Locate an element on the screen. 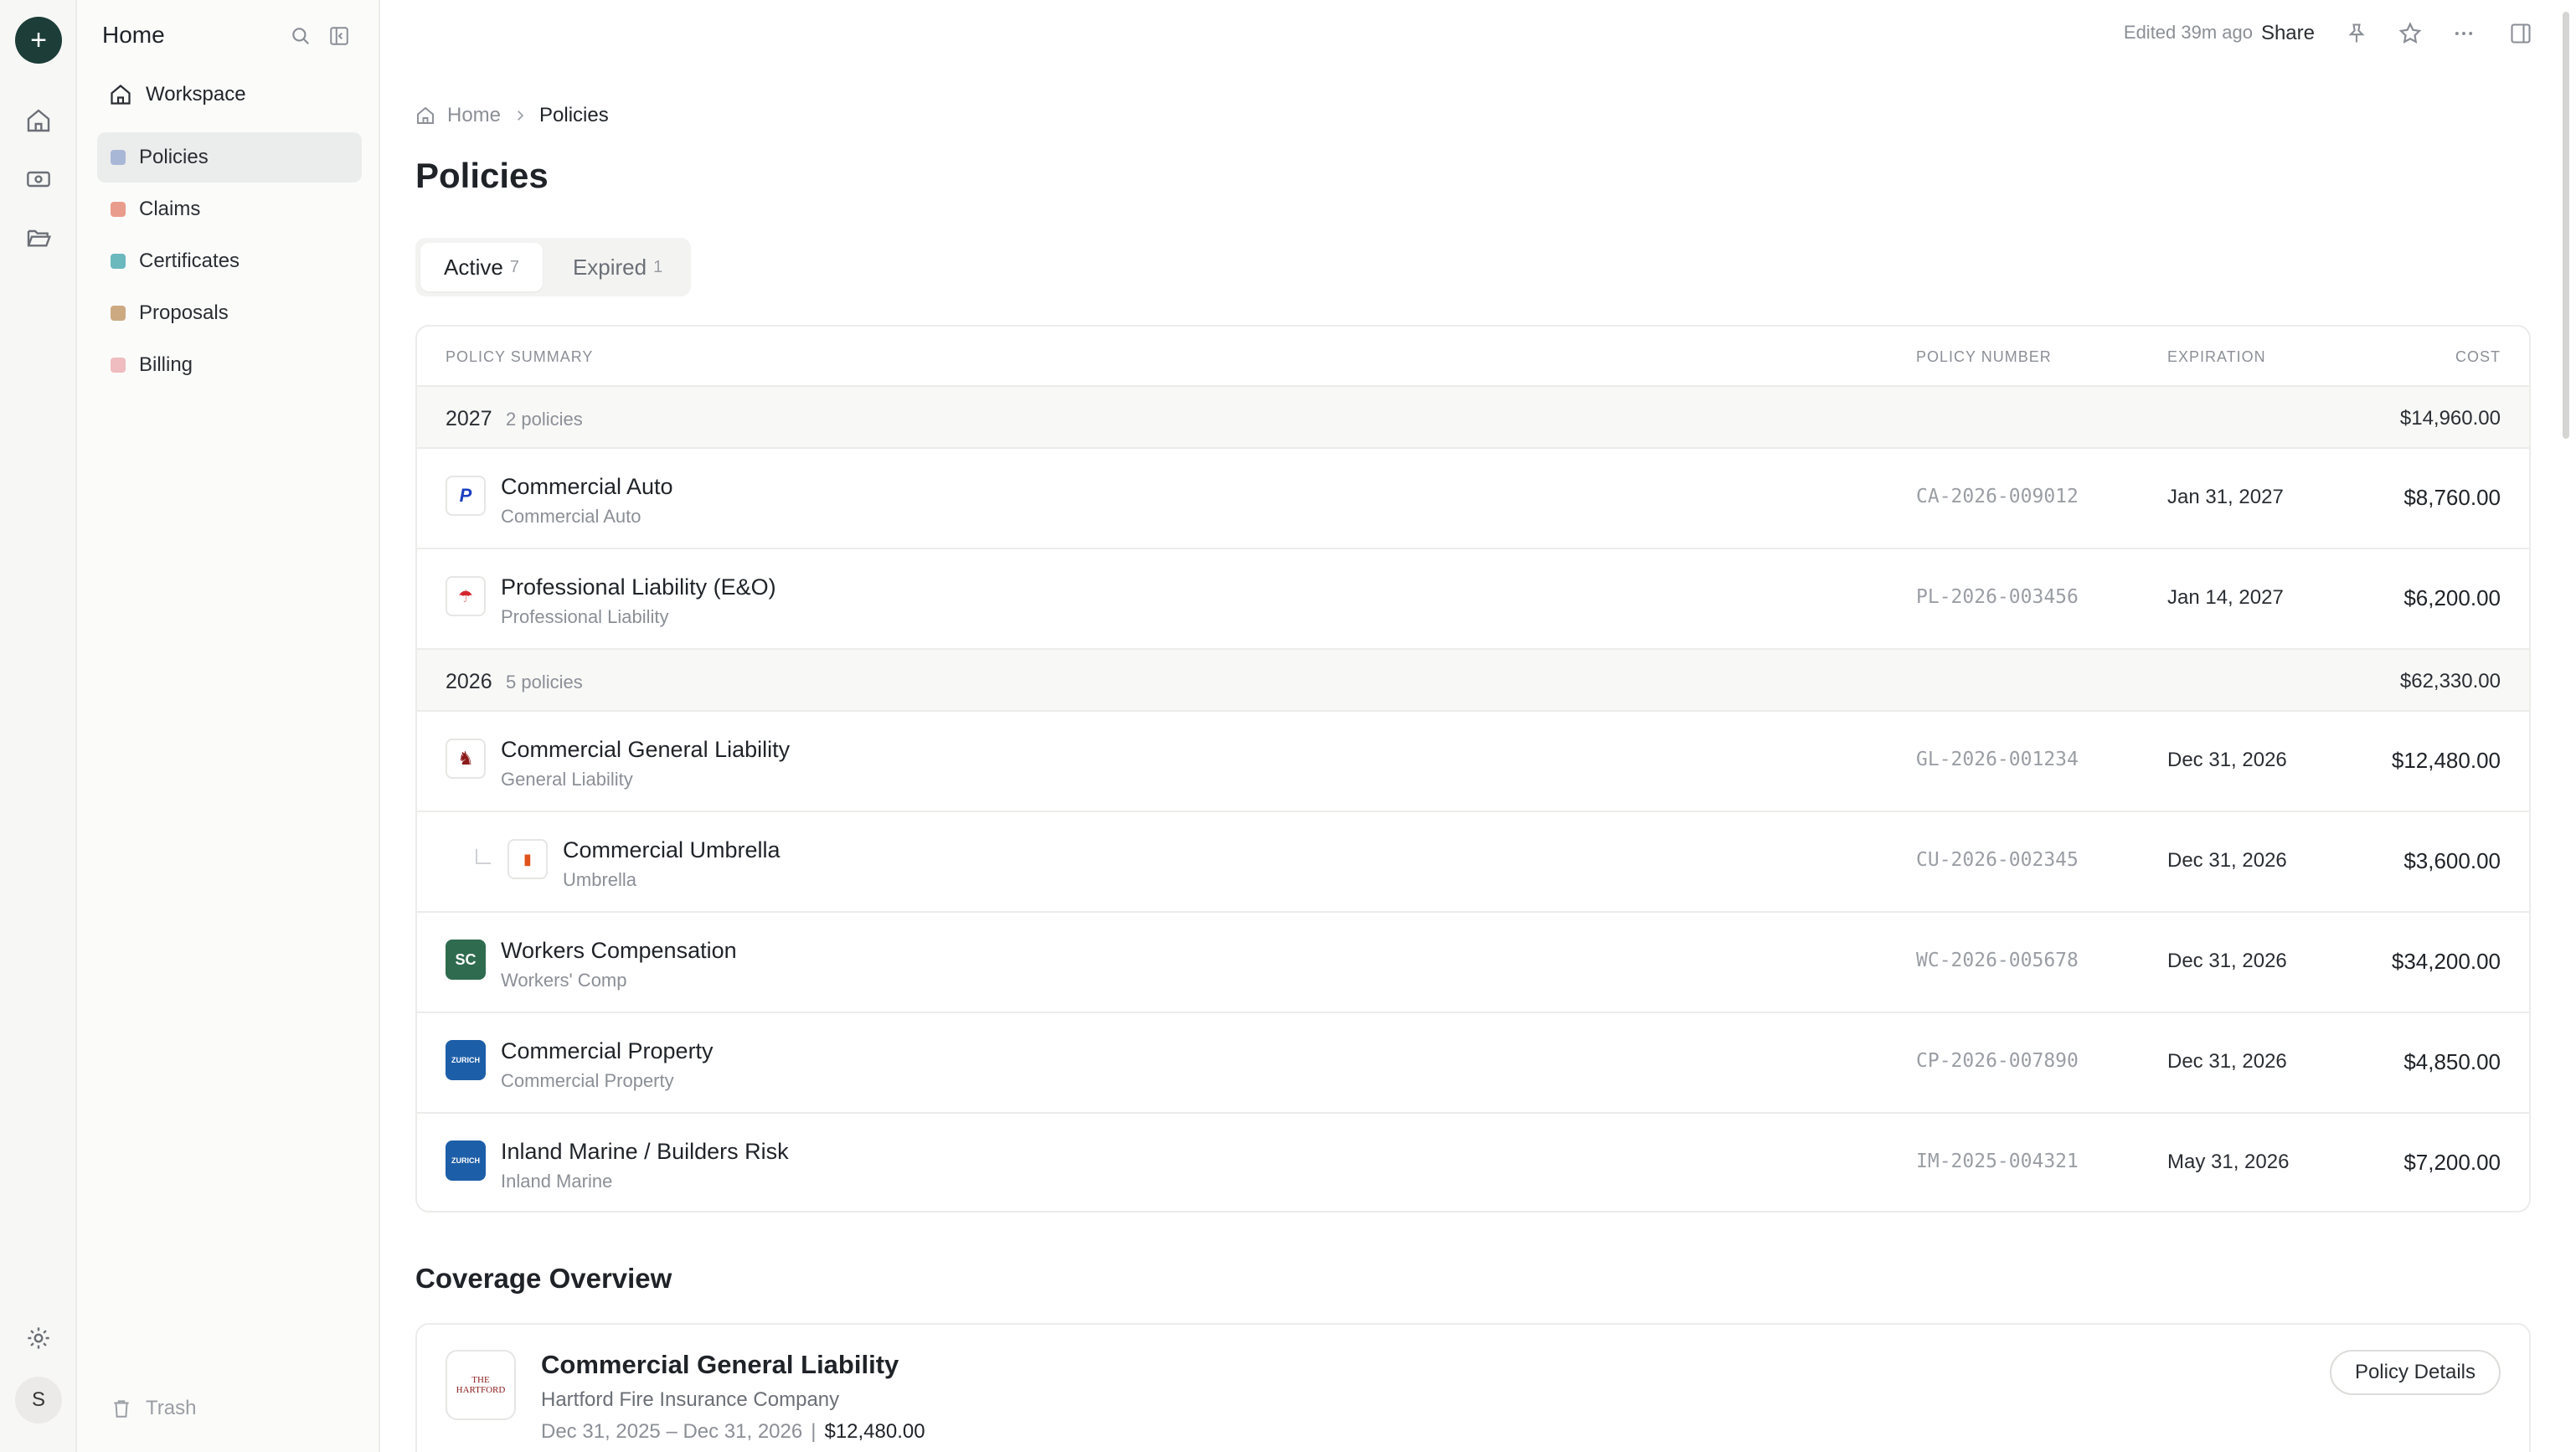  breadcrumb-current: Policies is located at coordinates (574, 115).